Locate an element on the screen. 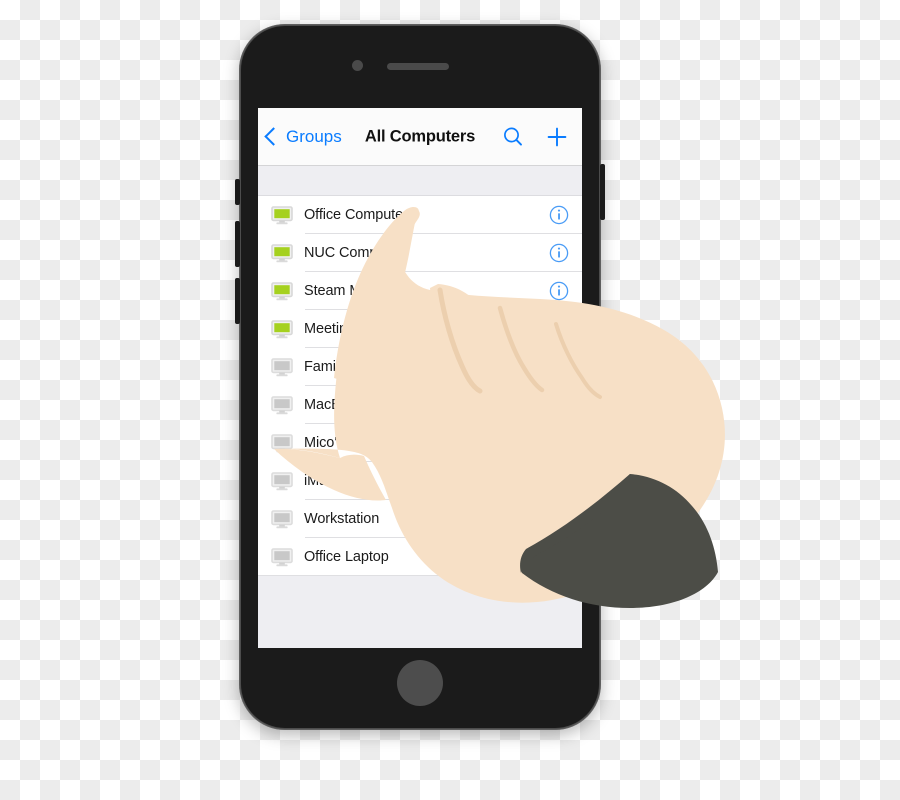 This screenshot has height=800, width=900. home-button is located at coordinates (420, 683).